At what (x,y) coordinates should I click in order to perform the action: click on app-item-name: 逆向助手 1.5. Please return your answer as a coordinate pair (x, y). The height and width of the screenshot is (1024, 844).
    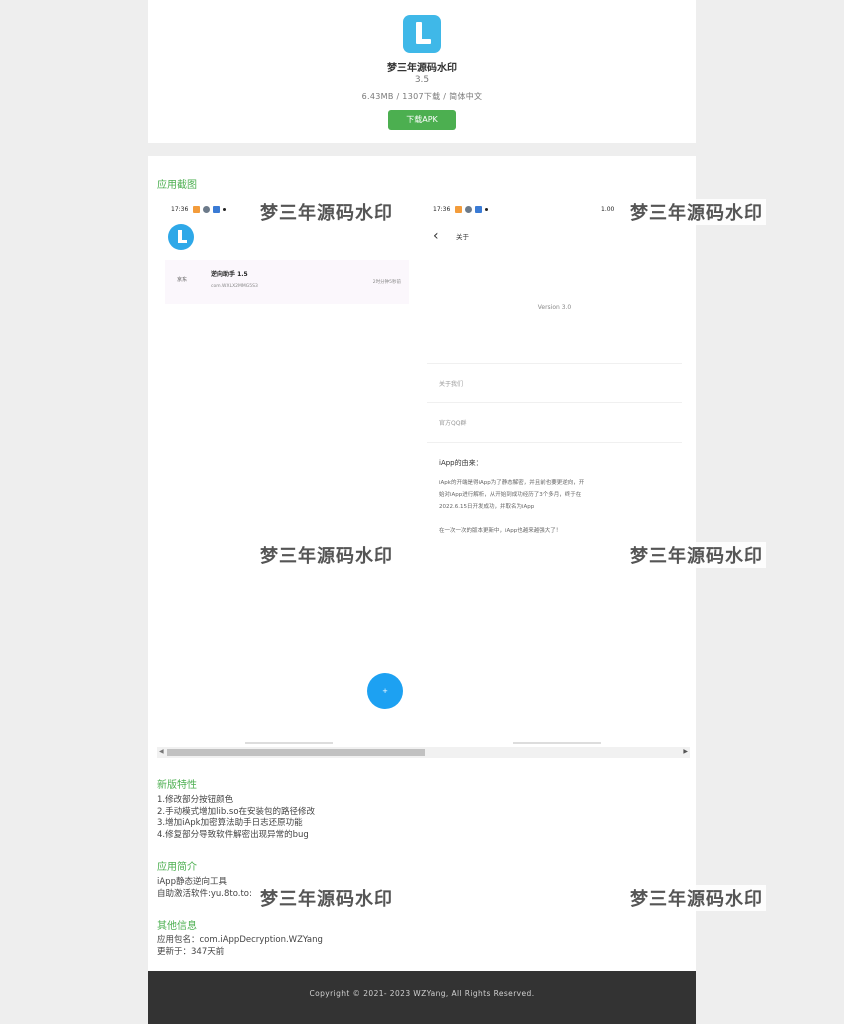
    Looking at the image, I should click on (229, 274).